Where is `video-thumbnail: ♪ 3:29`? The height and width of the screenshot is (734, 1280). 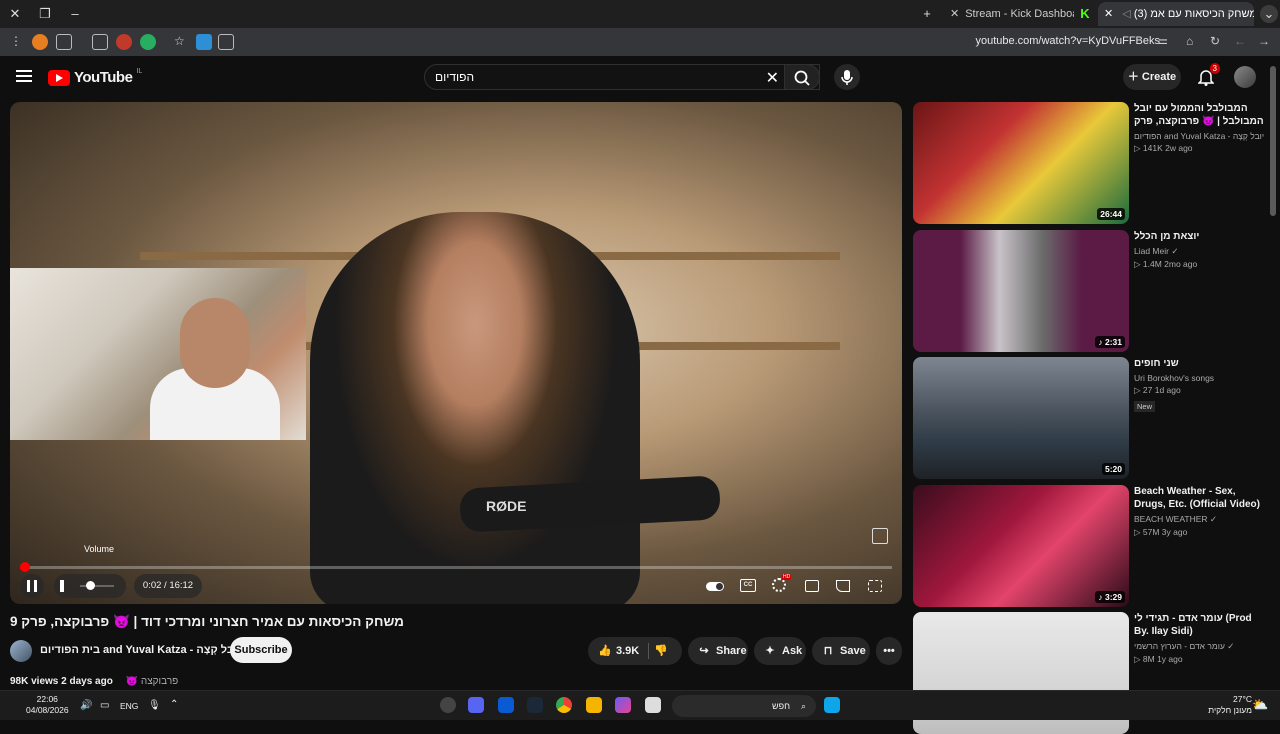
video-thumbnail: ♪ 3:29 is located at coordinates (1021, 546).